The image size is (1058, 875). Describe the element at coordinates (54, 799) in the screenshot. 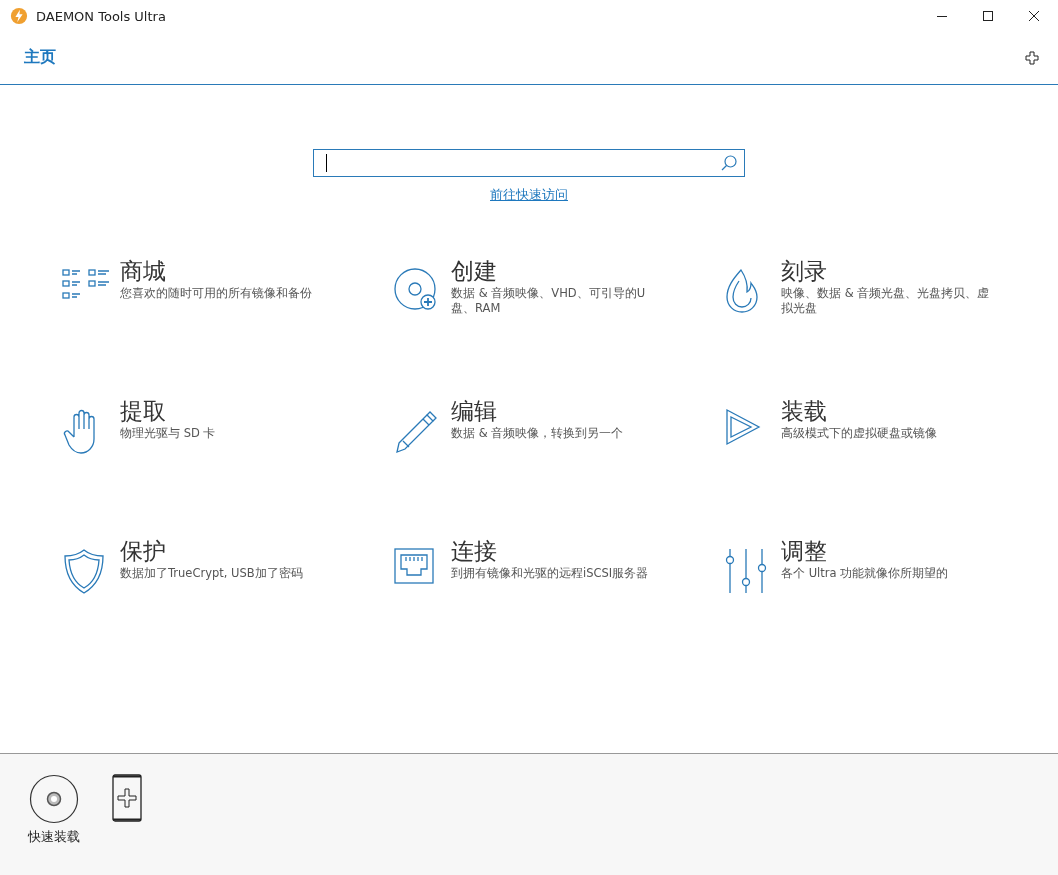

I see `disc-icon` at that location.